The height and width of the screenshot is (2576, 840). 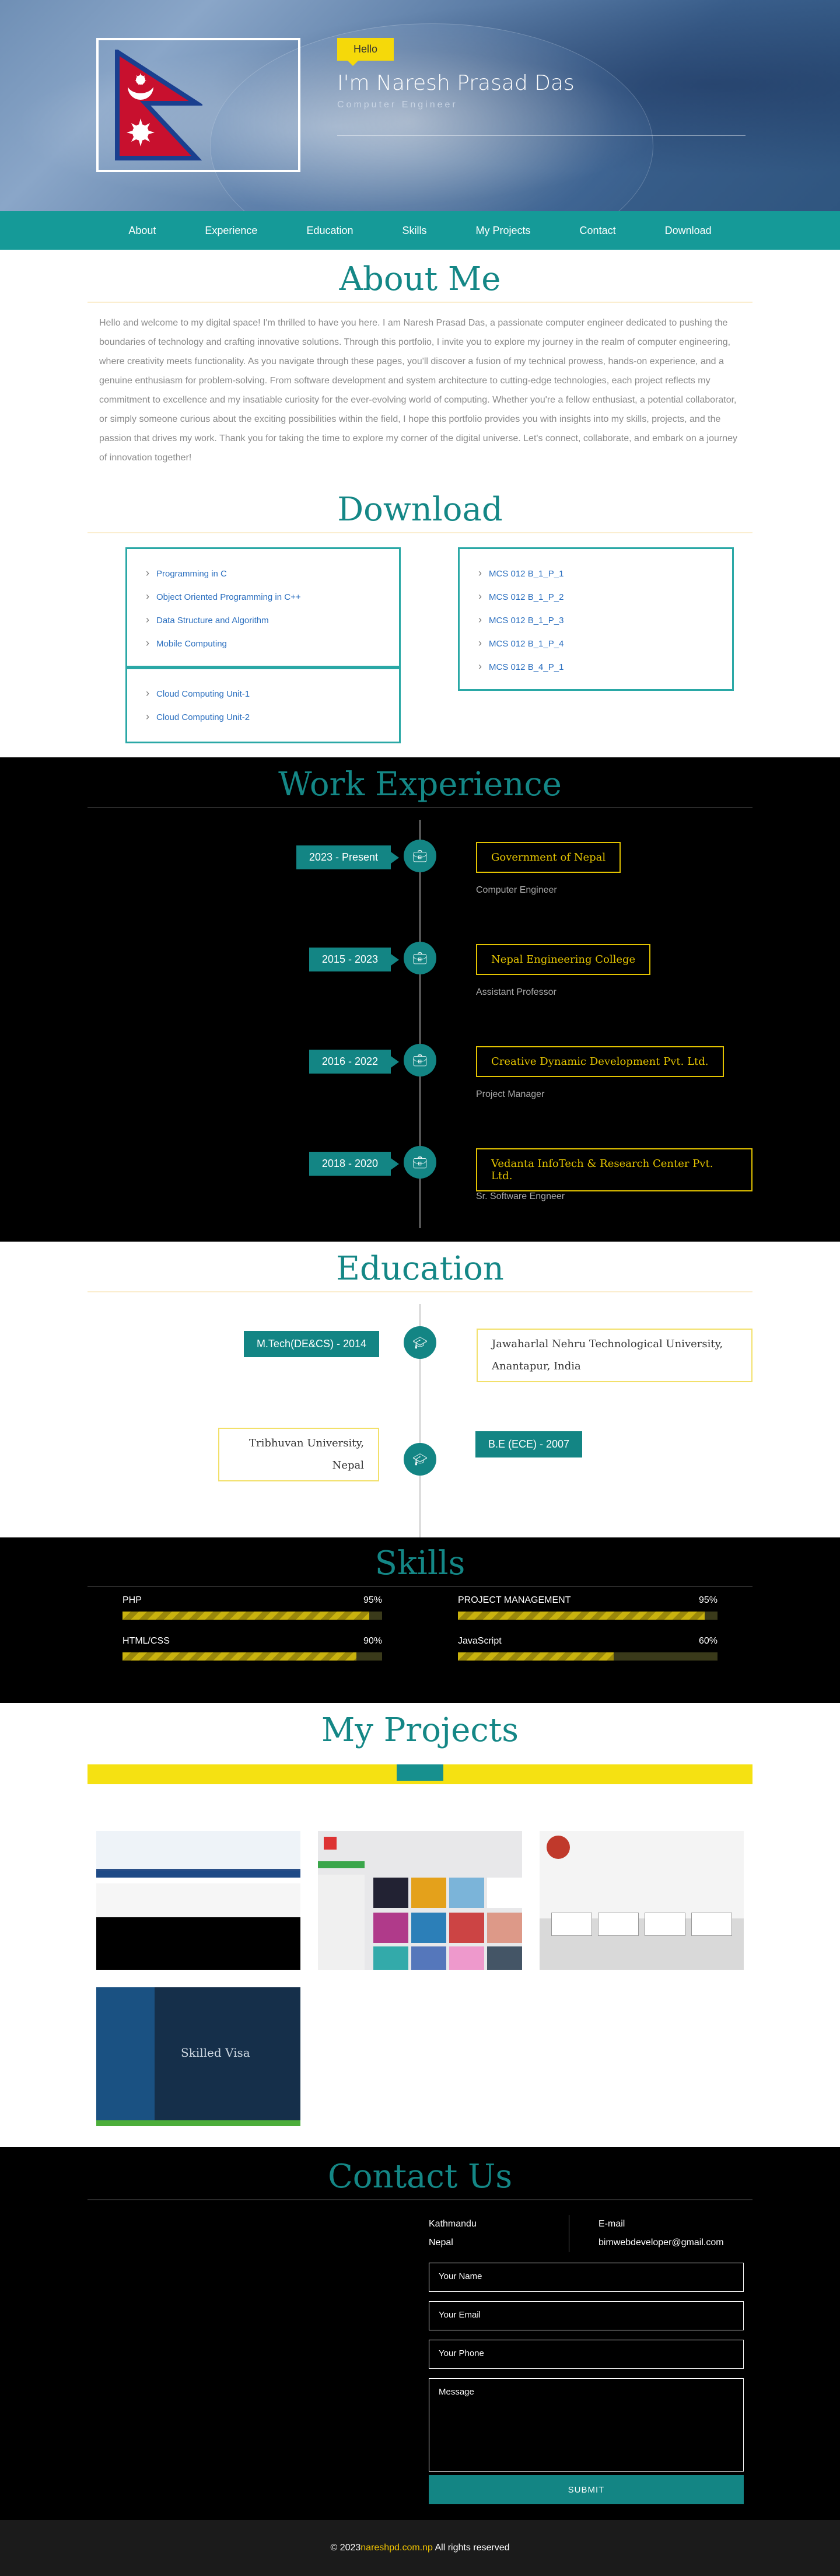 I want to click on submit-button: SUBMIT, so click(x=586, y=2489).